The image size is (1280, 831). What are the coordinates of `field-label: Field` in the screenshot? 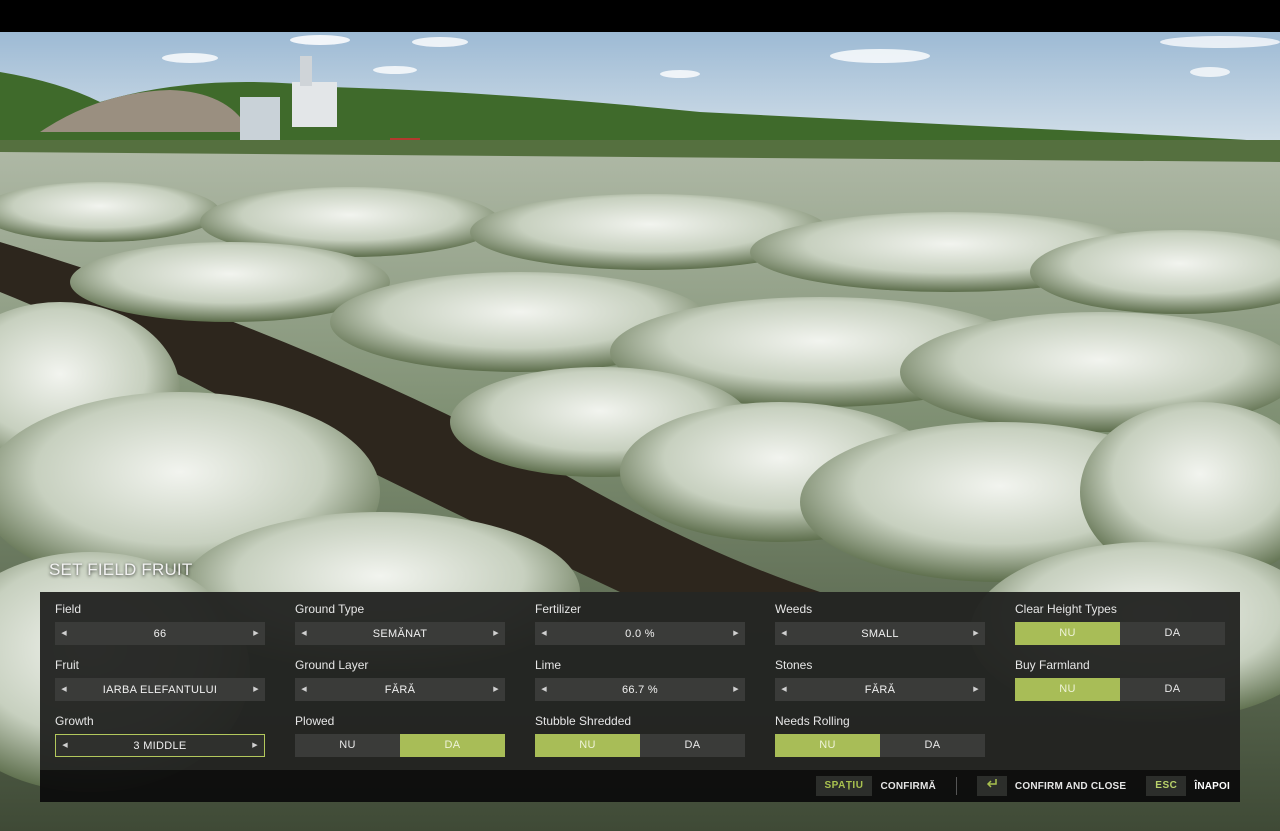 It's located at (68, 609).